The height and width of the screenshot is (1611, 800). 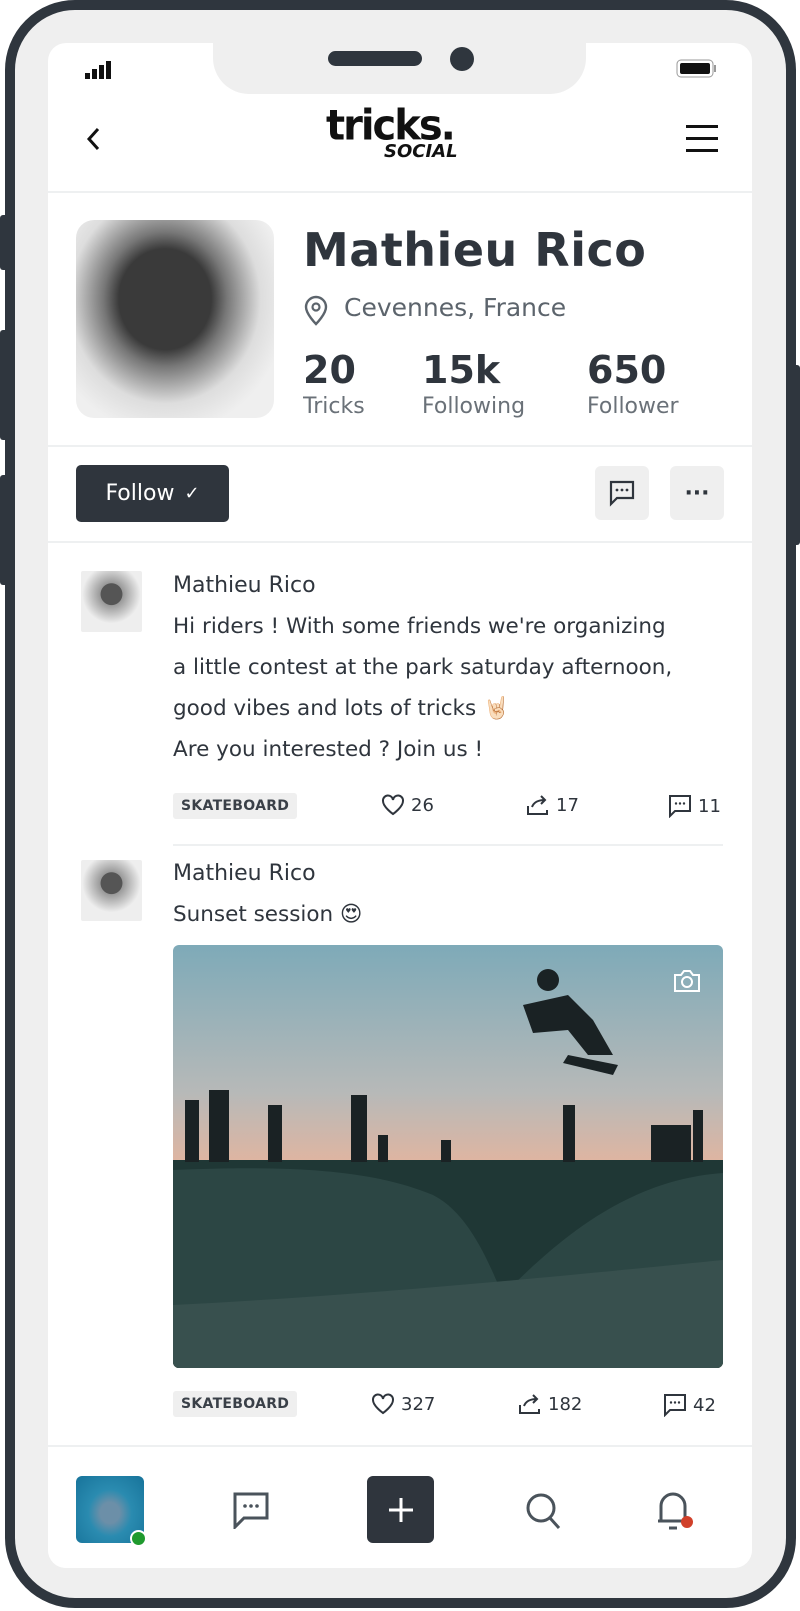 What do you see at coordinates (175, 319) in the screenshot?
I see `profile-avatar` at bounding box center [175, 319].